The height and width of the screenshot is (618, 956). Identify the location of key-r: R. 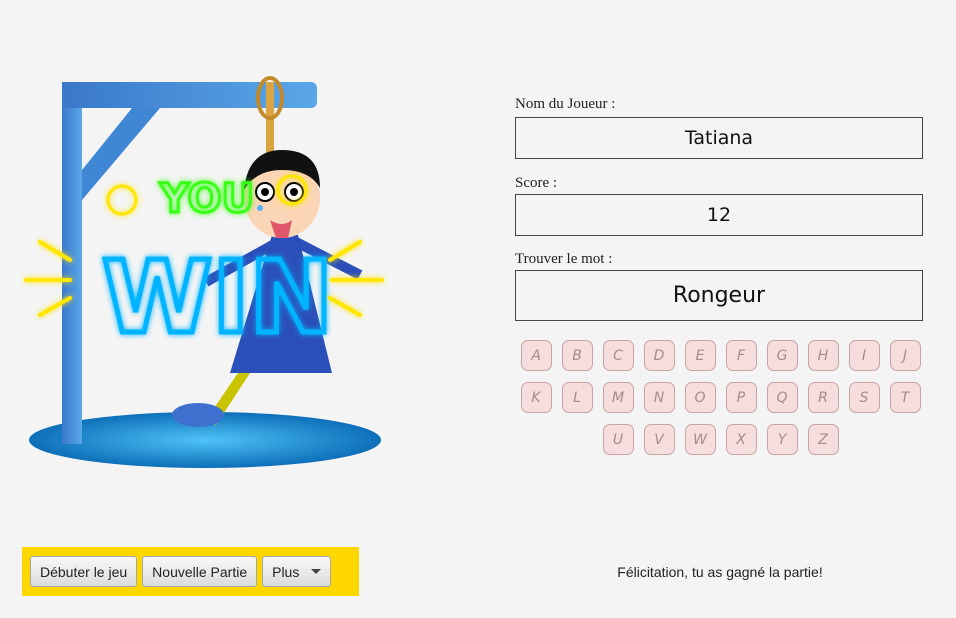
(823, 397).